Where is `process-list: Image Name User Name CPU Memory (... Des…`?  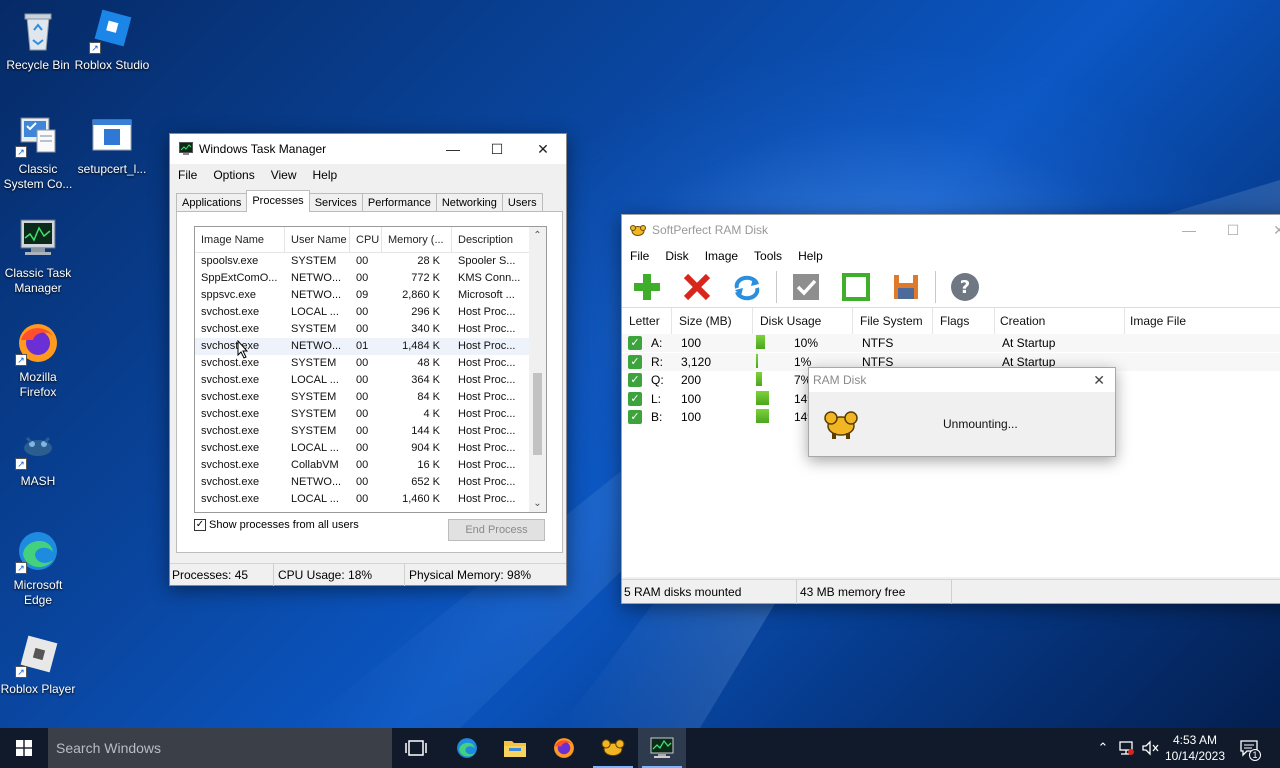 process-list: Image Name User Name CPU Memory (... Des… is located at coordinates (370, 369).